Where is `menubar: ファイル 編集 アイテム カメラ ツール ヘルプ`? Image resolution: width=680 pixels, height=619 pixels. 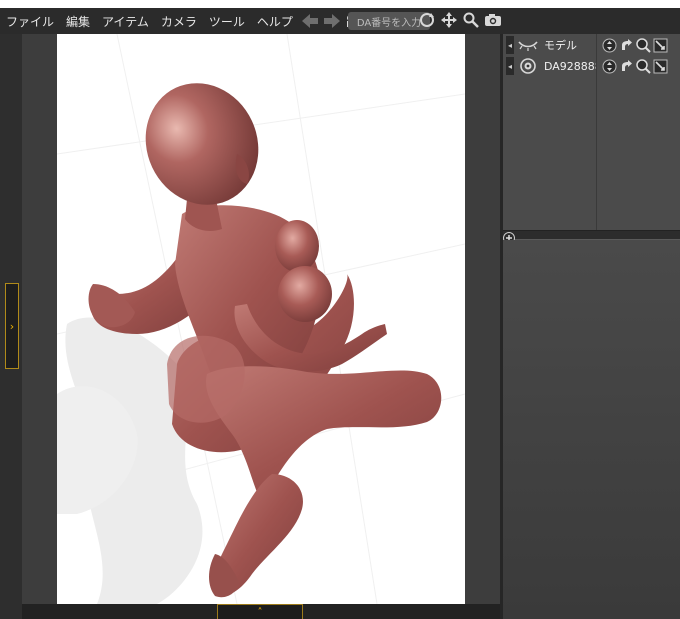 menubar: ファイル 編集 アイテム カメラ ツール ヘルプ is located at coordinates (340, 21).